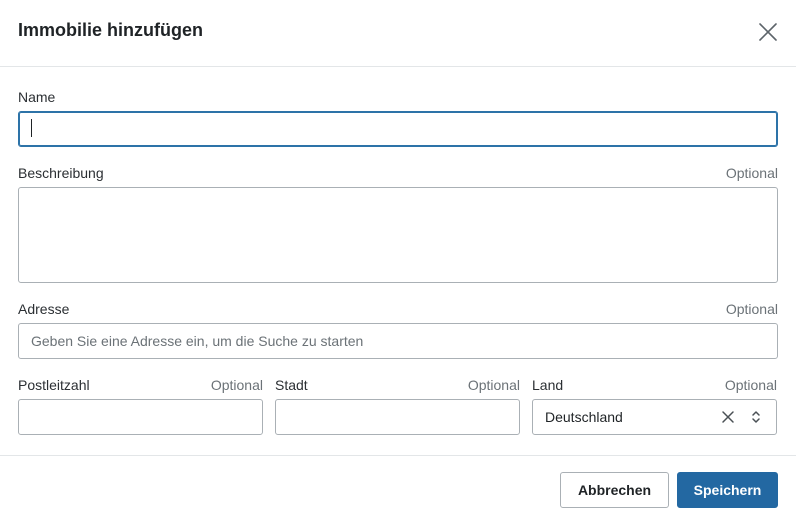 The width and height of the screenshot is (796, 521). I want to click on dialog-title: Immobilie hinzufügen, so click(110, 30).